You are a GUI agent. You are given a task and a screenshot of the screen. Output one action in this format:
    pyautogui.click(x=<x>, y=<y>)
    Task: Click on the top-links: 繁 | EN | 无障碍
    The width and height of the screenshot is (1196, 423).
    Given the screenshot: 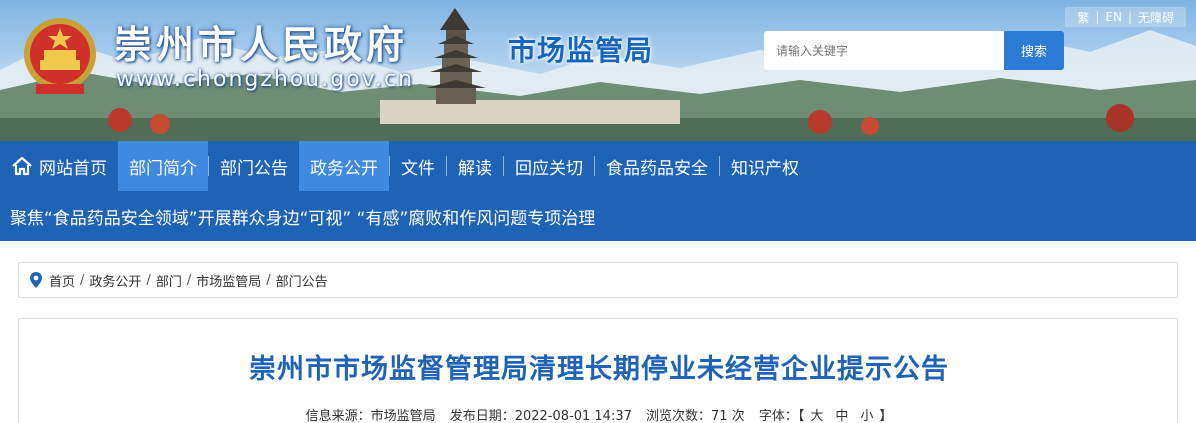 What is the action you would take?
    pyautogui.click(x=1125, y=17)
    